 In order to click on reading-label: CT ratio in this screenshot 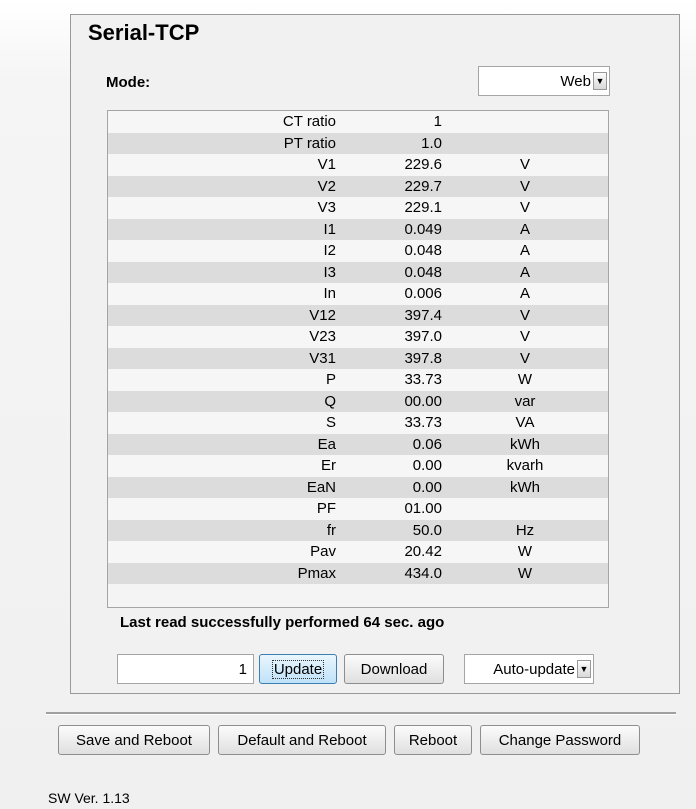, I will do `click(222, 122)`.